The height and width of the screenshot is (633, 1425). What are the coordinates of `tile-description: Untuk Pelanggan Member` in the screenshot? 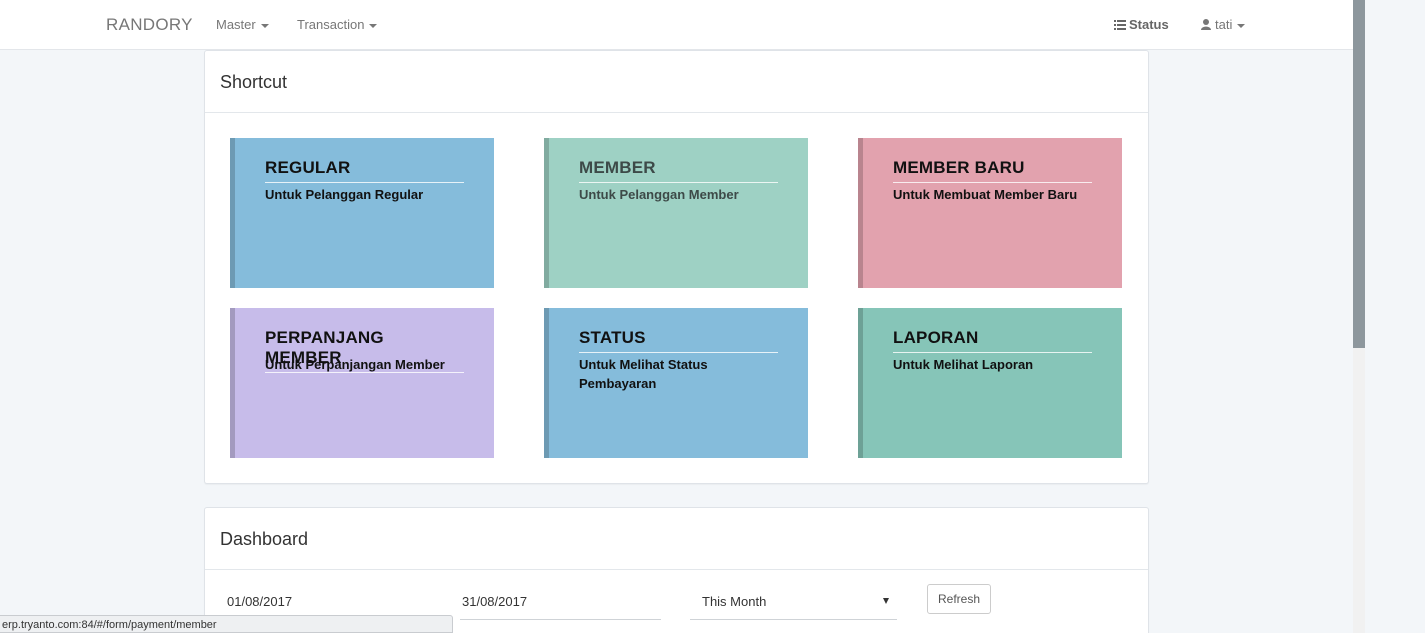 It's located at (659, 194).